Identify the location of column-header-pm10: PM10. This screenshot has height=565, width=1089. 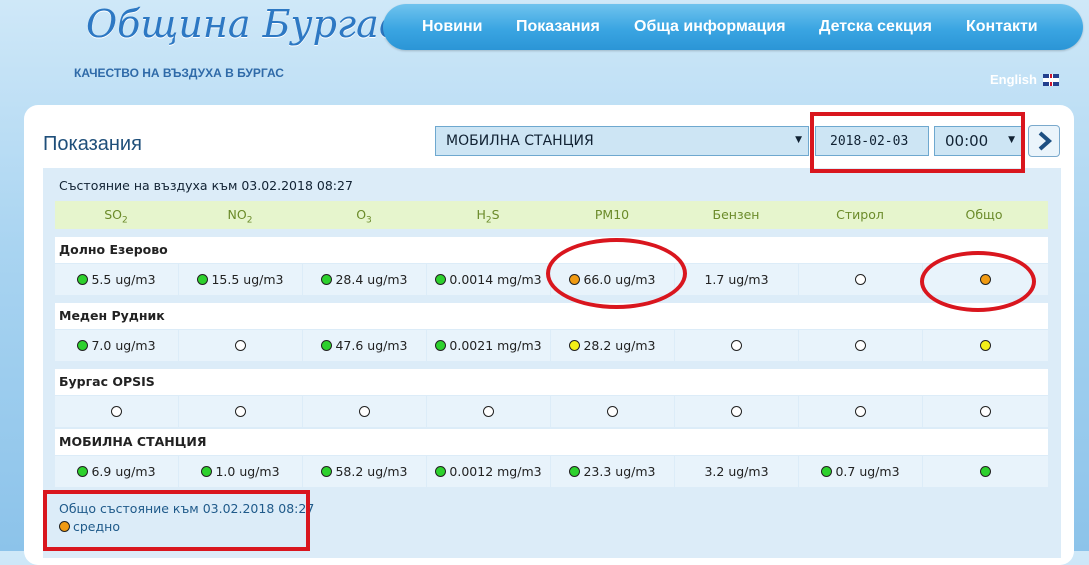
(612, 214).